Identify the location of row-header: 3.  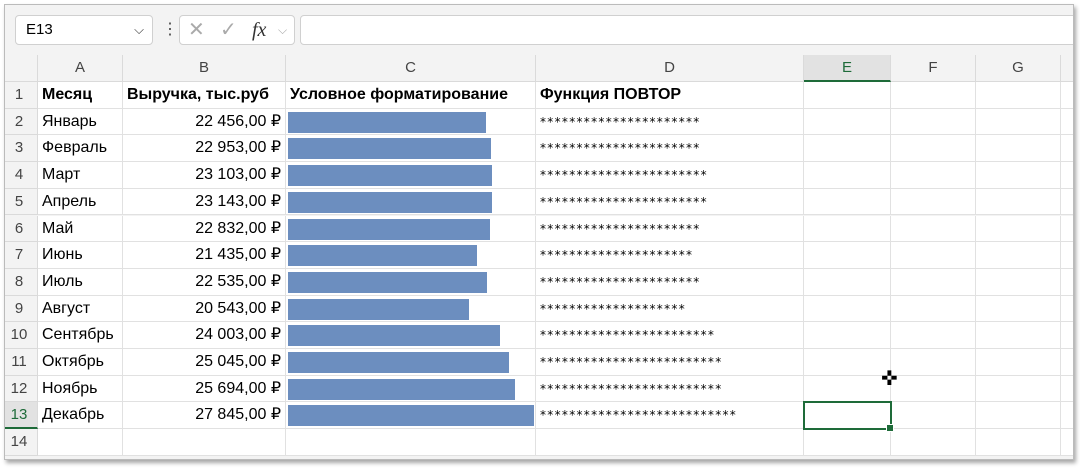
(21, 149).